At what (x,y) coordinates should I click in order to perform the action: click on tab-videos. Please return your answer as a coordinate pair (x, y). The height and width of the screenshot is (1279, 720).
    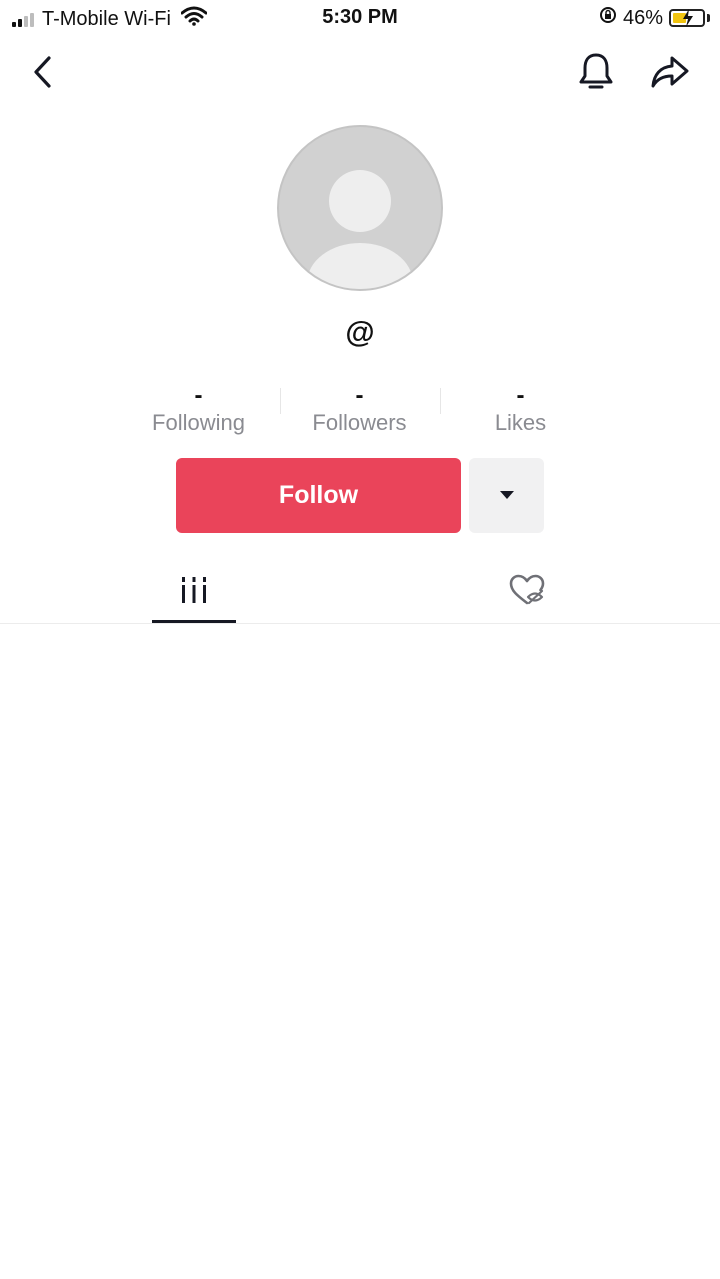
    Looking at the image, I should click on (194, 592).